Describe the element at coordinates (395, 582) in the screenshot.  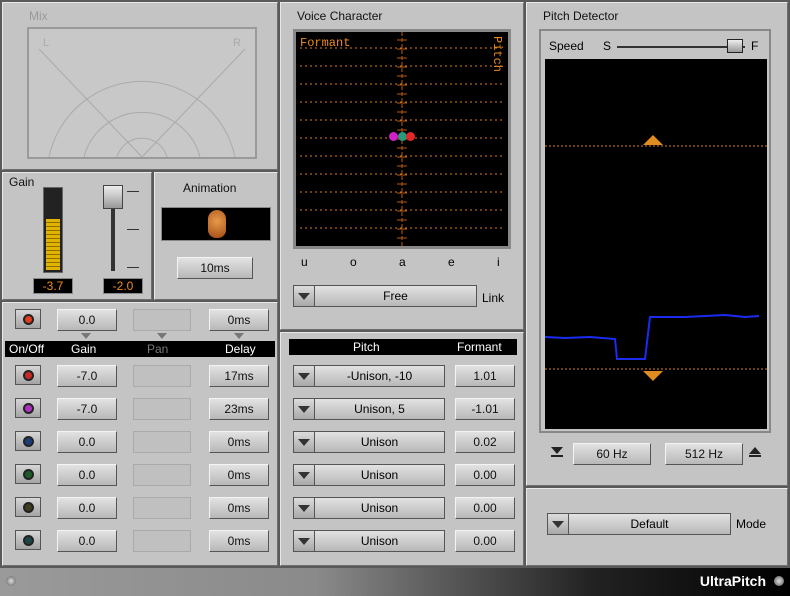
I see `status-bar: UltraPitch` at that location.